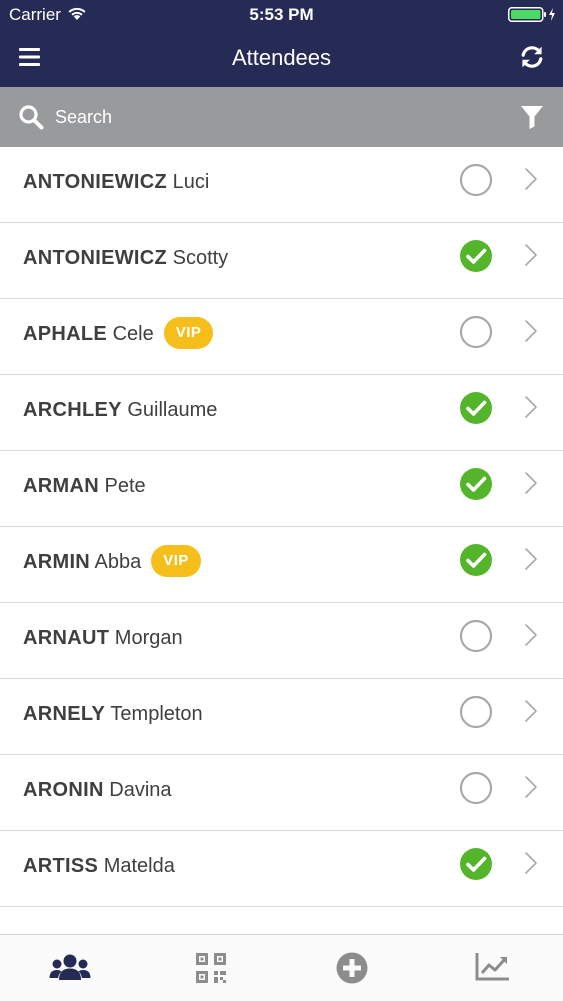  I want to click on search-input, so click(275, 117).